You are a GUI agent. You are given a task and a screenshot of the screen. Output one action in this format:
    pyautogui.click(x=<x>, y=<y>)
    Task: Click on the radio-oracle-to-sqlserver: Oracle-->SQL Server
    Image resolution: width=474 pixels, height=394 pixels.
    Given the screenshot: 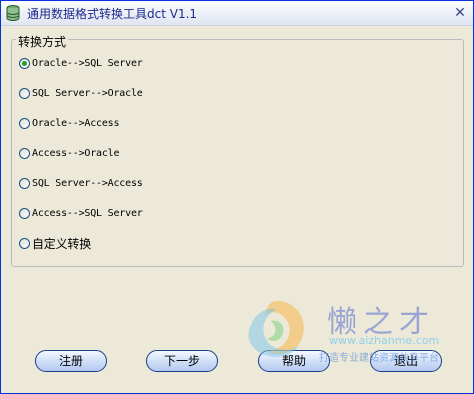 What is the action you would take?
    pyautogui.click(x=81, y=63)
    